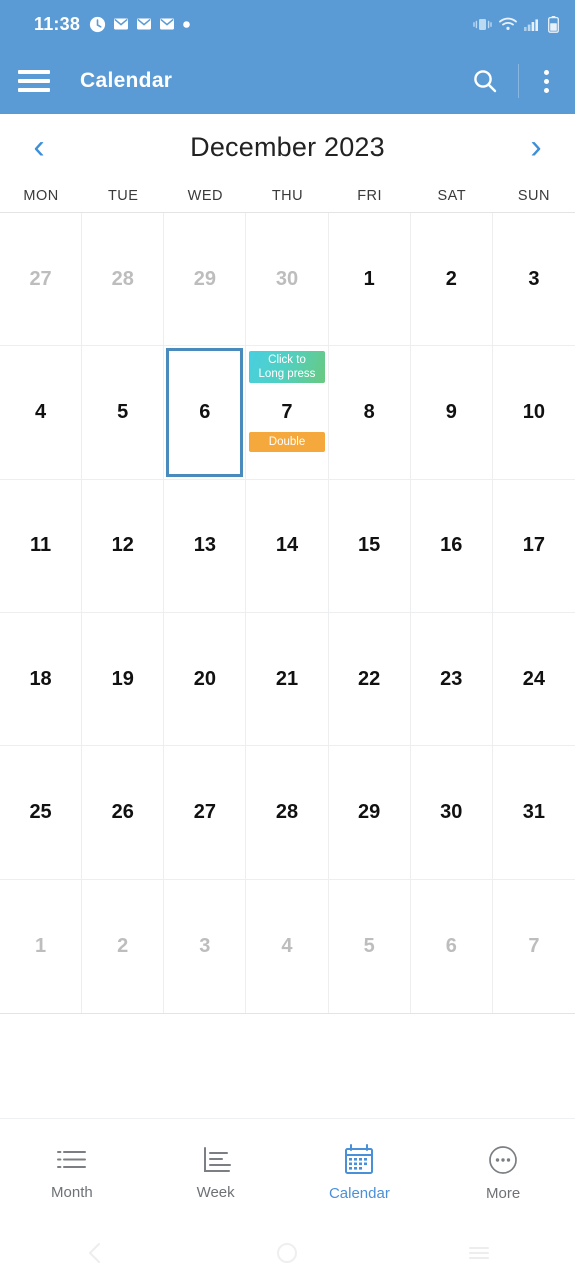 Image resolution: width=575 pixels, height=1280 pixels. Describe the element at coordinates (39, 147) in the screenshot. I see `previous-month-button: ‹` at that location.